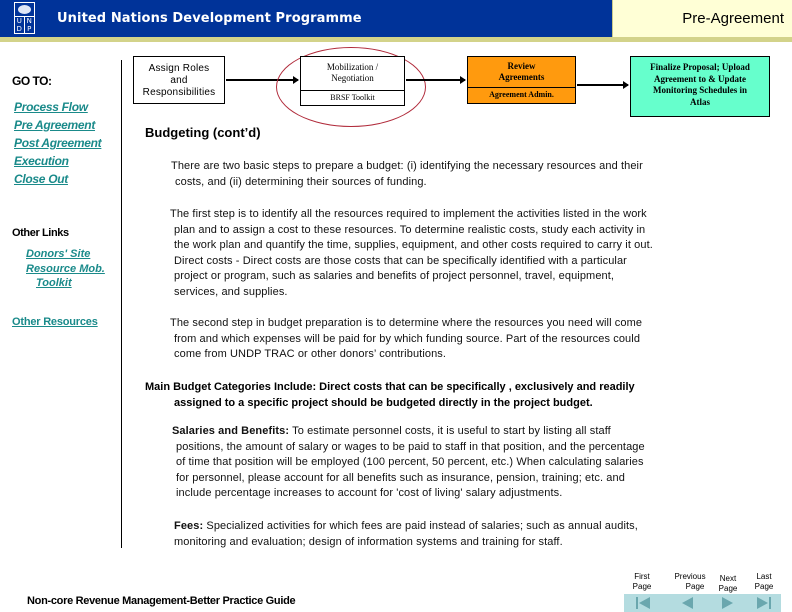 This screenshot has width=792, height=612. I want to click on nav-label: Previous, so click(690, 576).